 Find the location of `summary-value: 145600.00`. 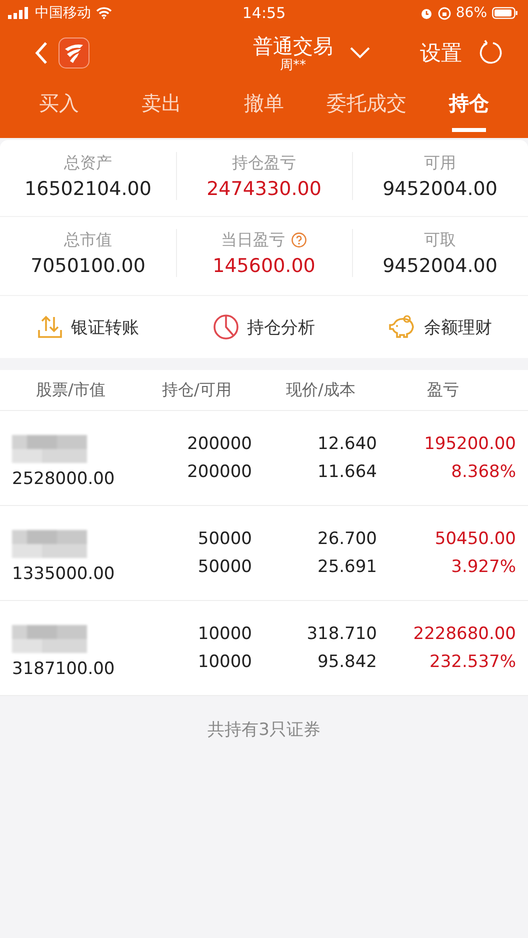

summary-value: 145600.00 is located at coordinates (264, 265).